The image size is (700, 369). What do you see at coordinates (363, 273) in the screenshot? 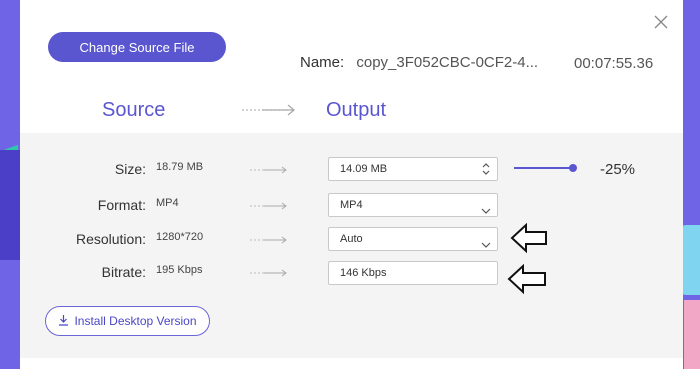
I see `output-bitrate-value: 146 Kbps` at bounding box center [363, 273].